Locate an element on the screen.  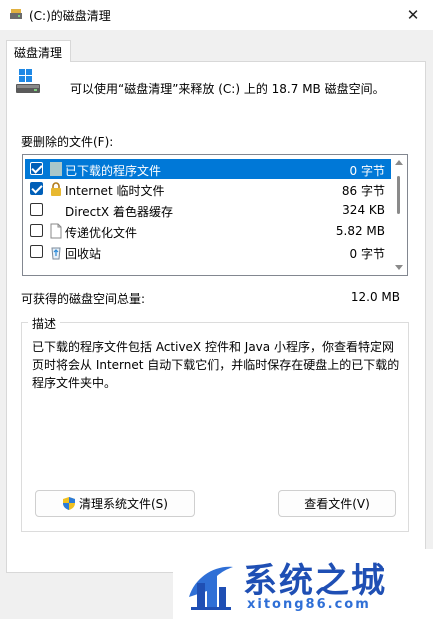
watermark: 系统之城 xitong86.com is located at coordinates (303, 584).